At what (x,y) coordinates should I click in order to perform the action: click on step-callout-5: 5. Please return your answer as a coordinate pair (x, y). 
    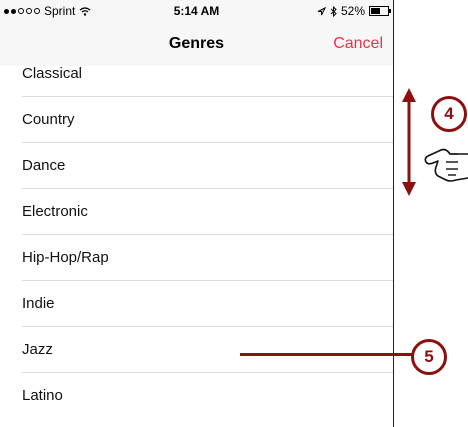
    Looking at the image, I should click on (429, 357).